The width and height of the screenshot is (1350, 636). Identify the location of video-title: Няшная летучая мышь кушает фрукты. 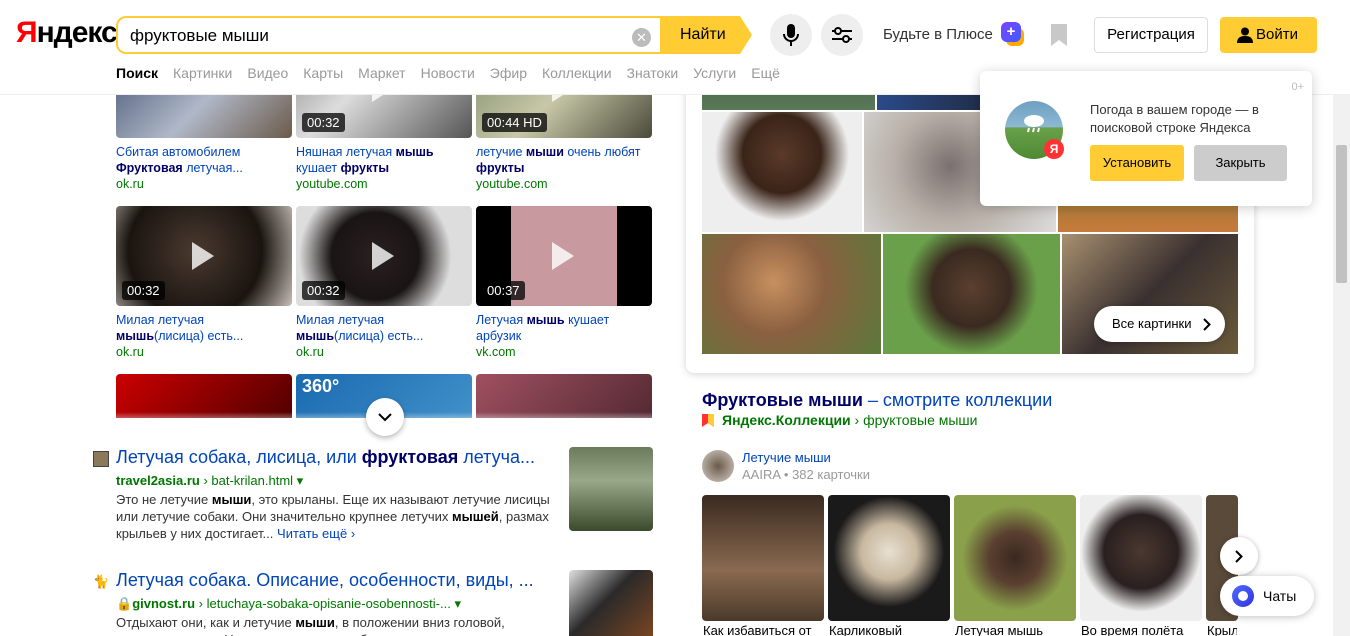
(384, 160).